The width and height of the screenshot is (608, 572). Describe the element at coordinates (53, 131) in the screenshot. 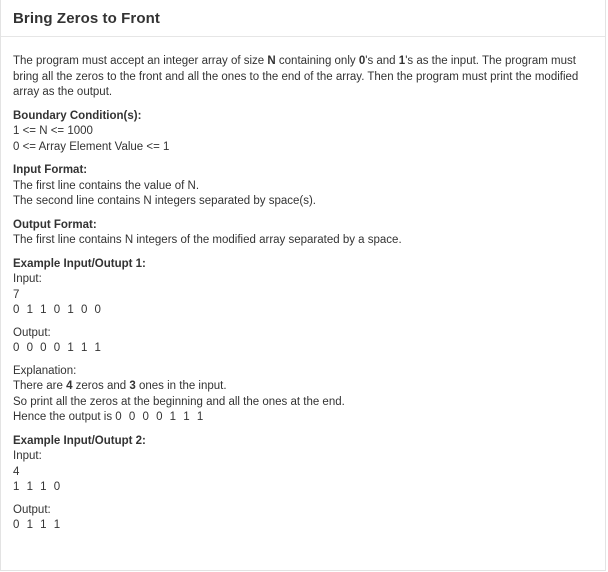

I see `boundary-line: 1 <= N <= 1000` at that location.